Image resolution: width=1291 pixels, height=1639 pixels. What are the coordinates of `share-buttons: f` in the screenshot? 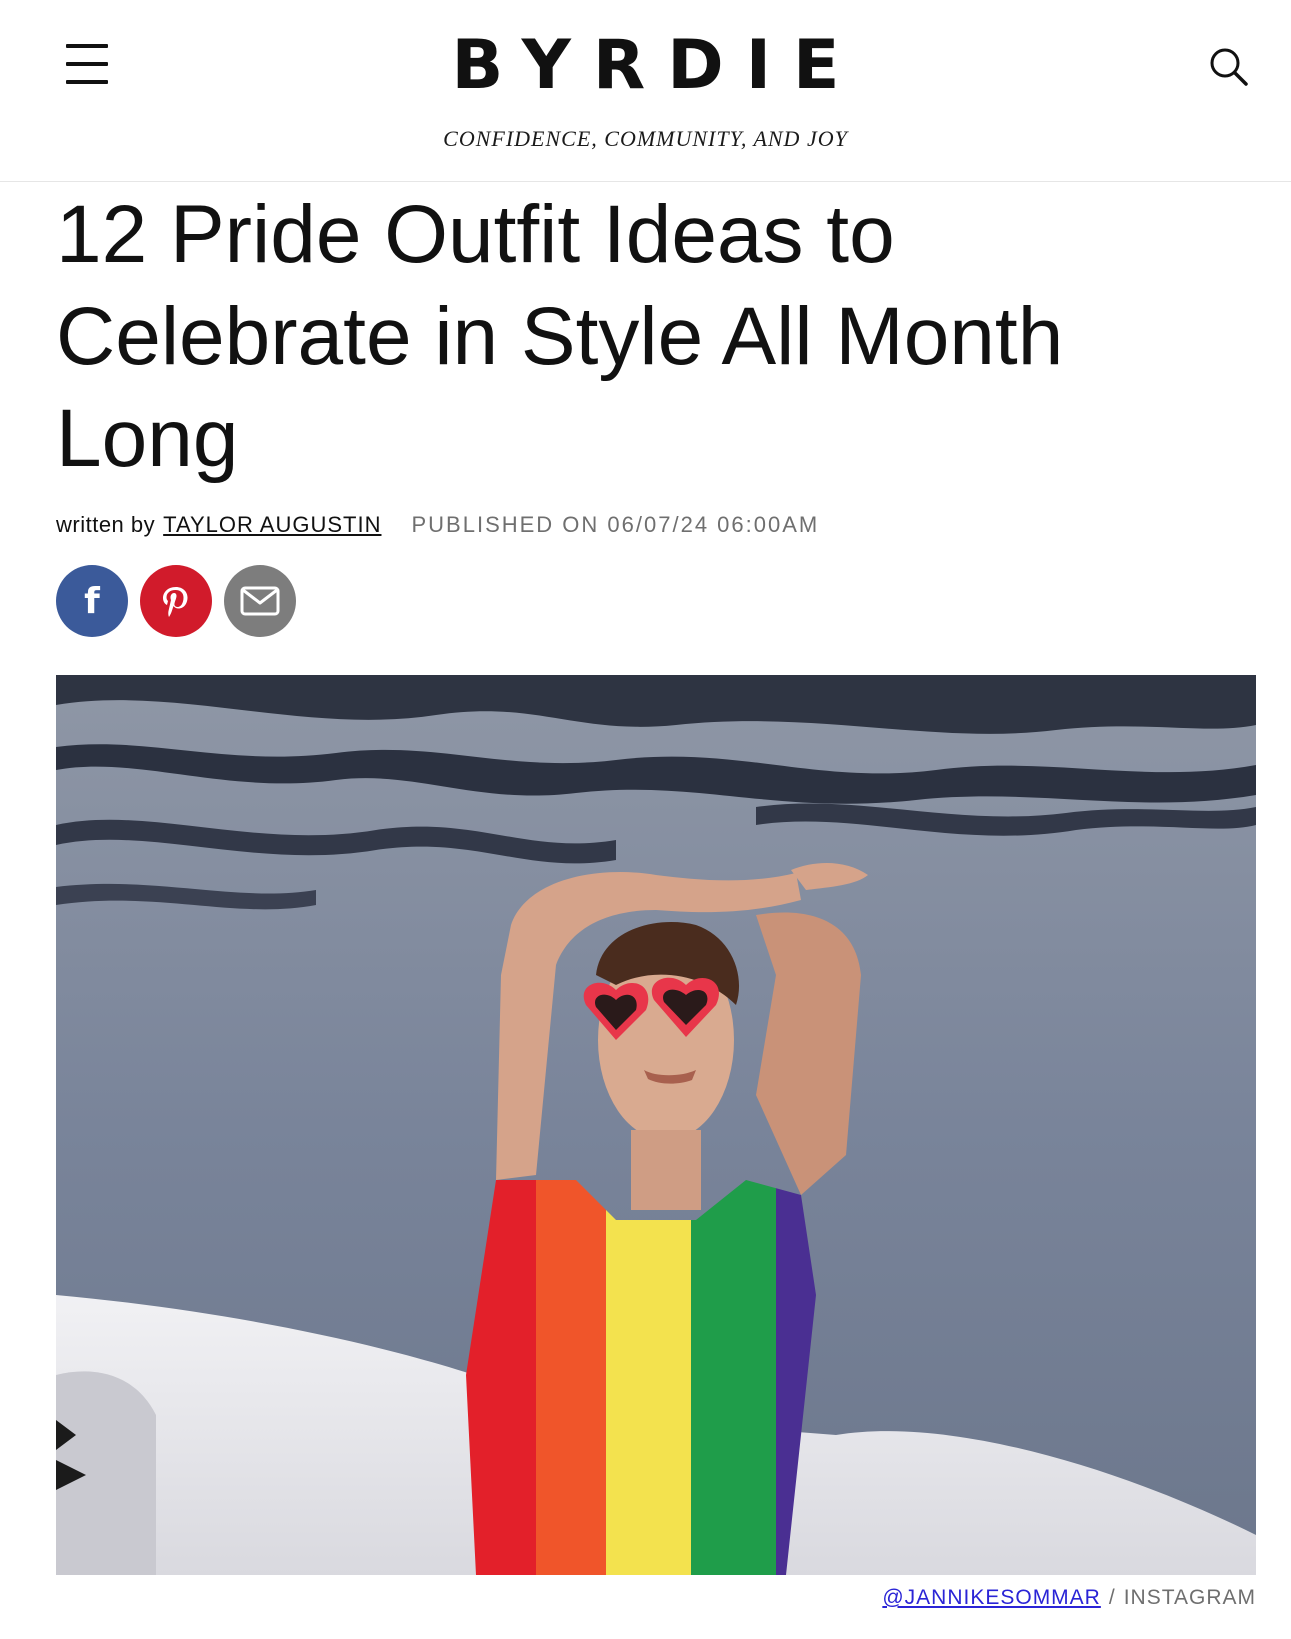 It's located at (176, 601).